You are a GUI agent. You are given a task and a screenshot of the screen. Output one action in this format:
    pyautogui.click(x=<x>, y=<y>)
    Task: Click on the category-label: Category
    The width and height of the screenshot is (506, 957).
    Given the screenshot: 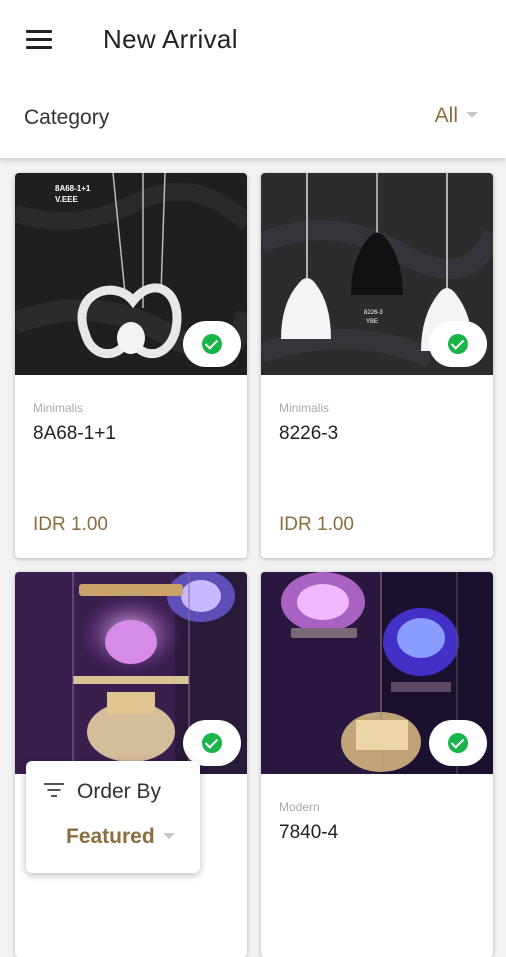 What is the action you would take?
    pyautogui.click(x=67, y=117)
    